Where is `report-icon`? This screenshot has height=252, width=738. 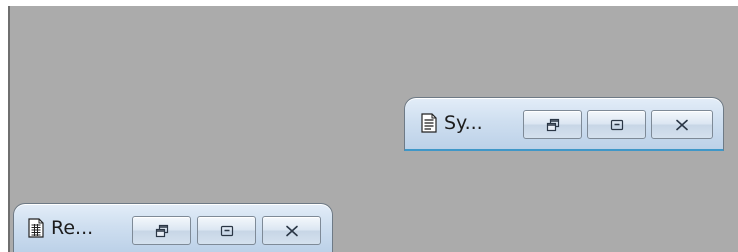
report-icon is located at coordinates (36, 228).